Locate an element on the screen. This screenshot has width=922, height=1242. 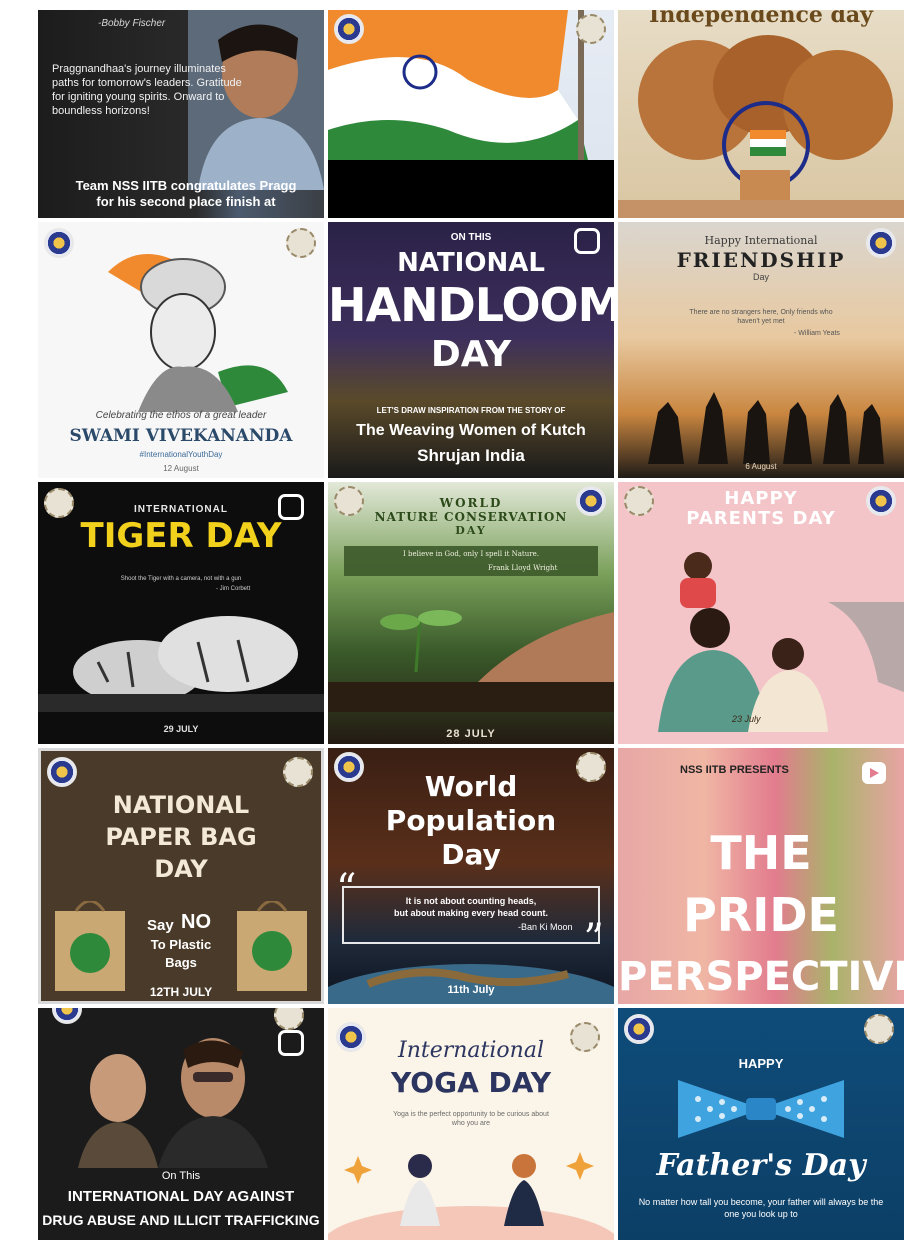
post-title: YOGA DAY is located at coordinates (471, 1082).